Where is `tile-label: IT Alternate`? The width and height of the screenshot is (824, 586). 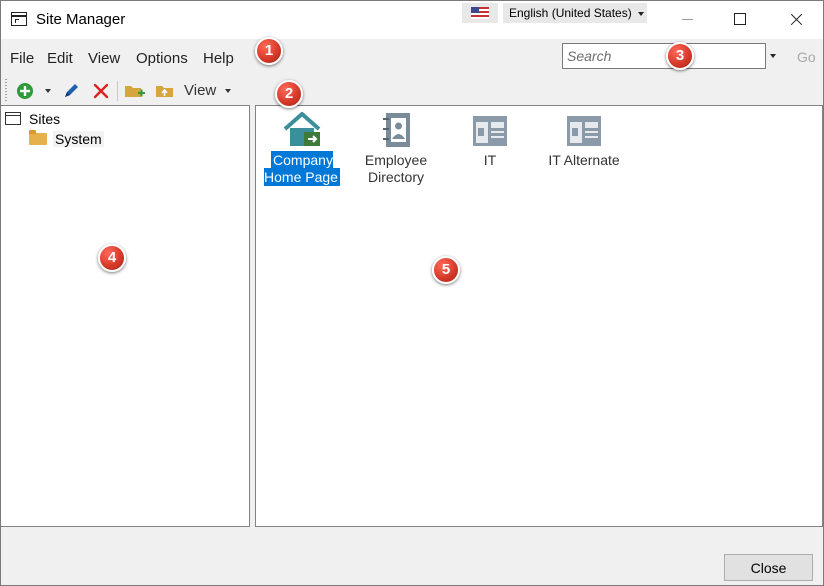 tile-label: IT Alternate is located at coordinates (584, 160).